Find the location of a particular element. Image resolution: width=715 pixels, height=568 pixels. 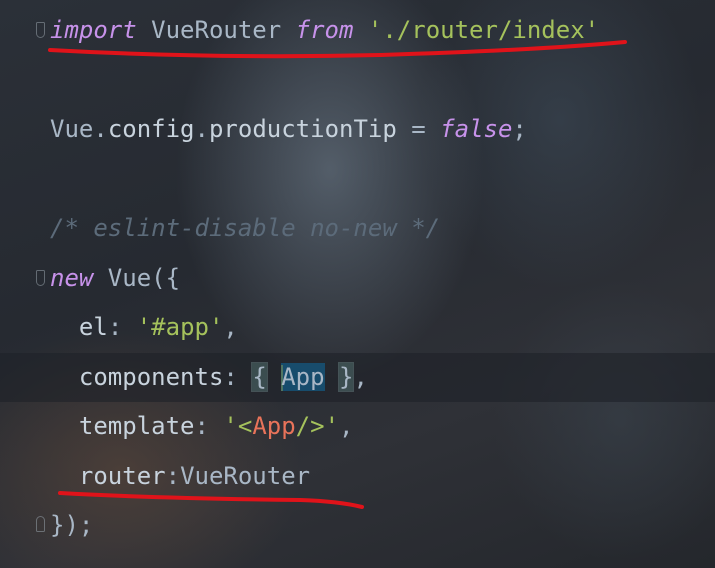

keyword-from: from is located at coordinates (324, 30).